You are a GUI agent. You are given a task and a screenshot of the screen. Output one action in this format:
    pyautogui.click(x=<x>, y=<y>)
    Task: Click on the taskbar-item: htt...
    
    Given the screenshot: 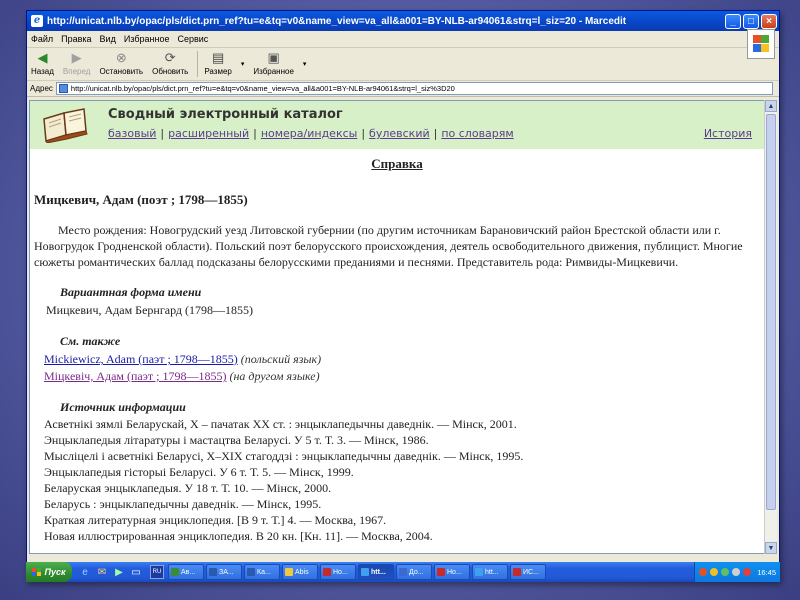 What is the action you would take?
    pyautogui.click(x=490, y=572)
    